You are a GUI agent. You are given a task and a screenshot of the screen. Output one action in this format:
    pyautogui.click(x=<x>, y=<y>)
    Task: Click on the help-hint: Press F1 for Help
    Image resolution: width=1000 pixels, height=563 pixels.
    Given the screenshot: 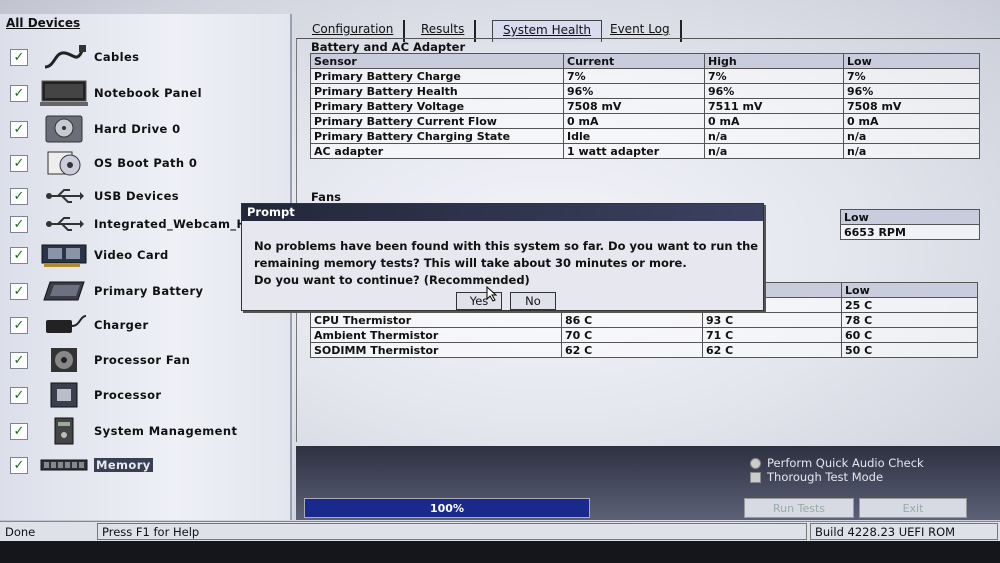 What is the action you would take?
    pyautogui.click(x=452, y=531)
    